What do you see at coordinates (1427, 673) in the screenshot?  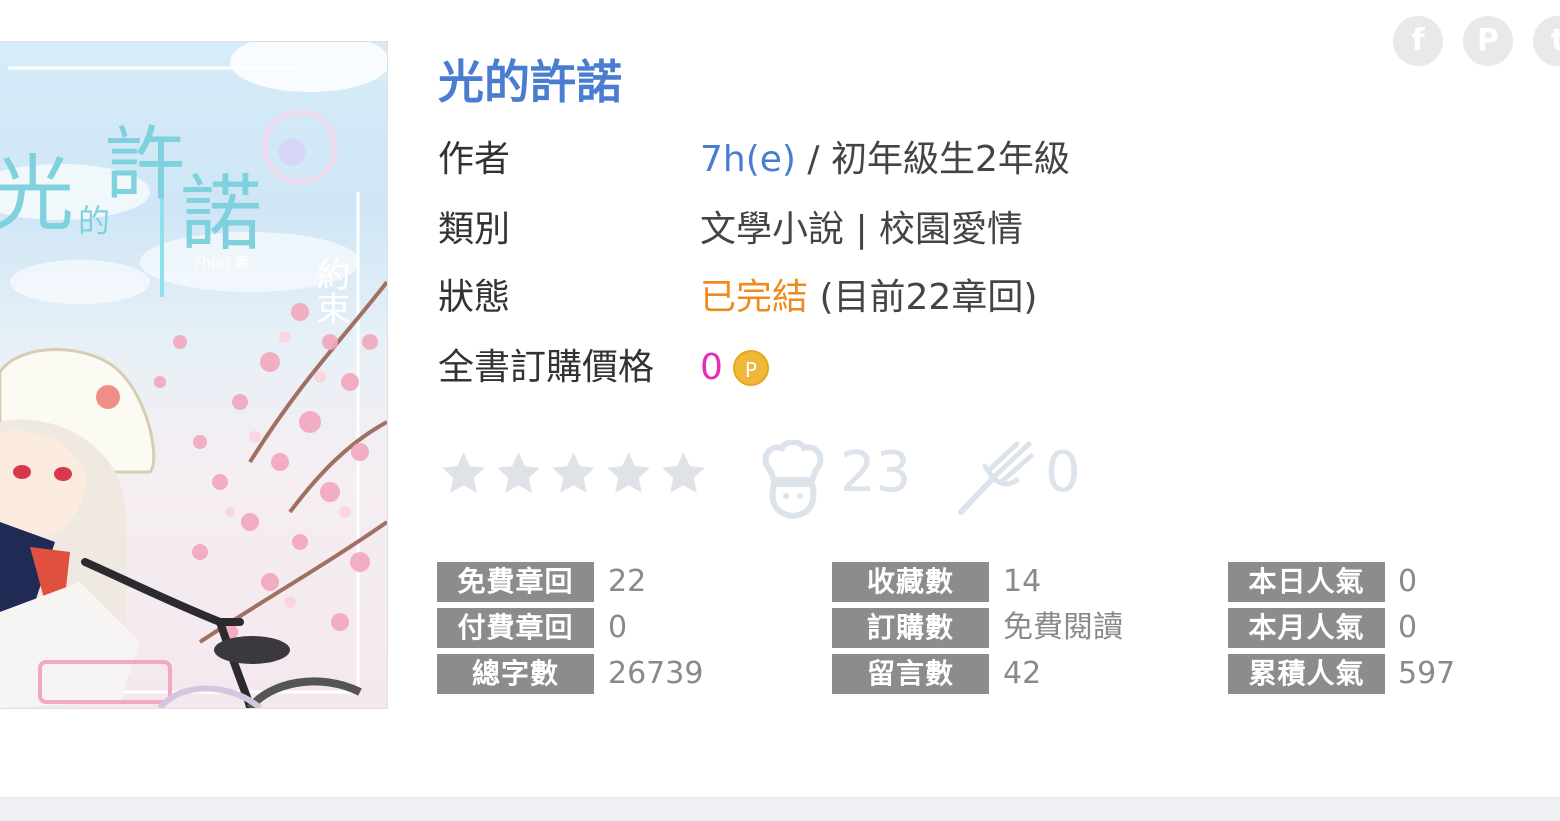 I see `total-popularity-value: 597` at bounding box center [1427, 673].